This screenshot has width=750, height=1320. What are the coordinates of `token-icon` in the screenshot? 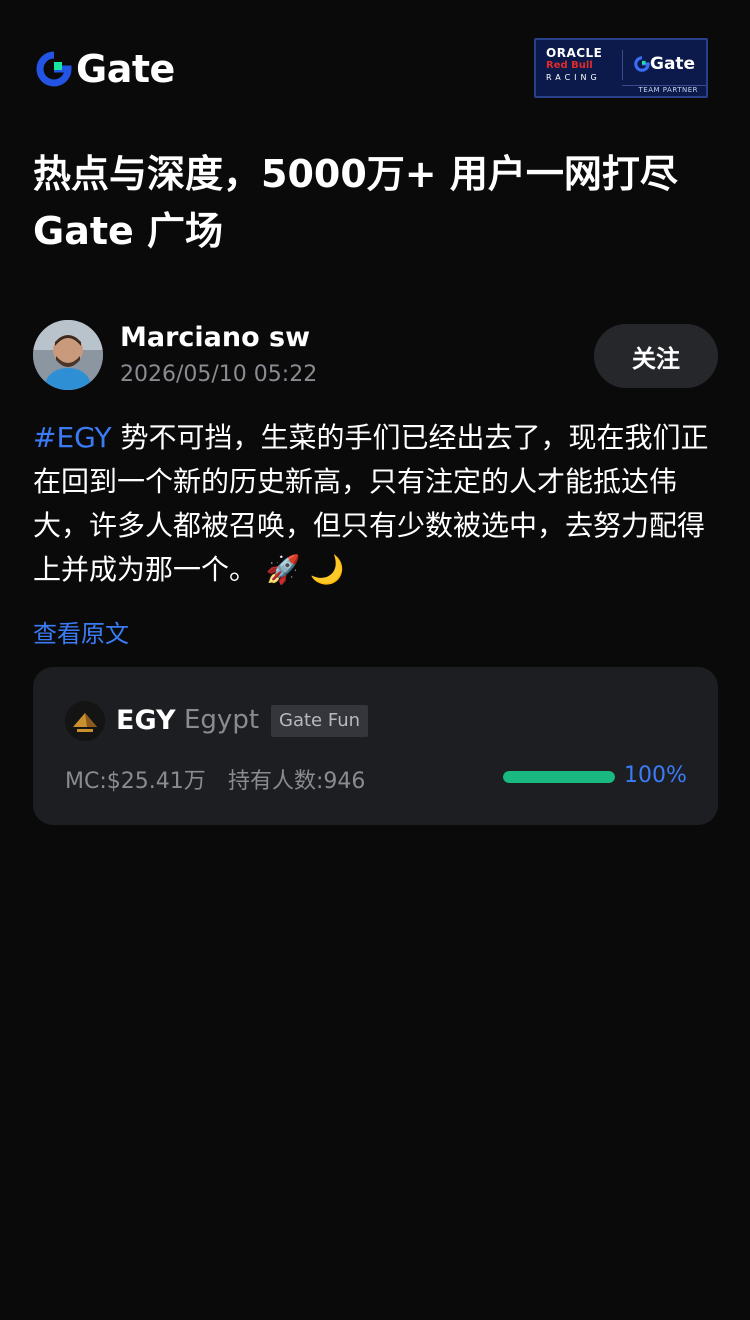 It's located at (85, 721).